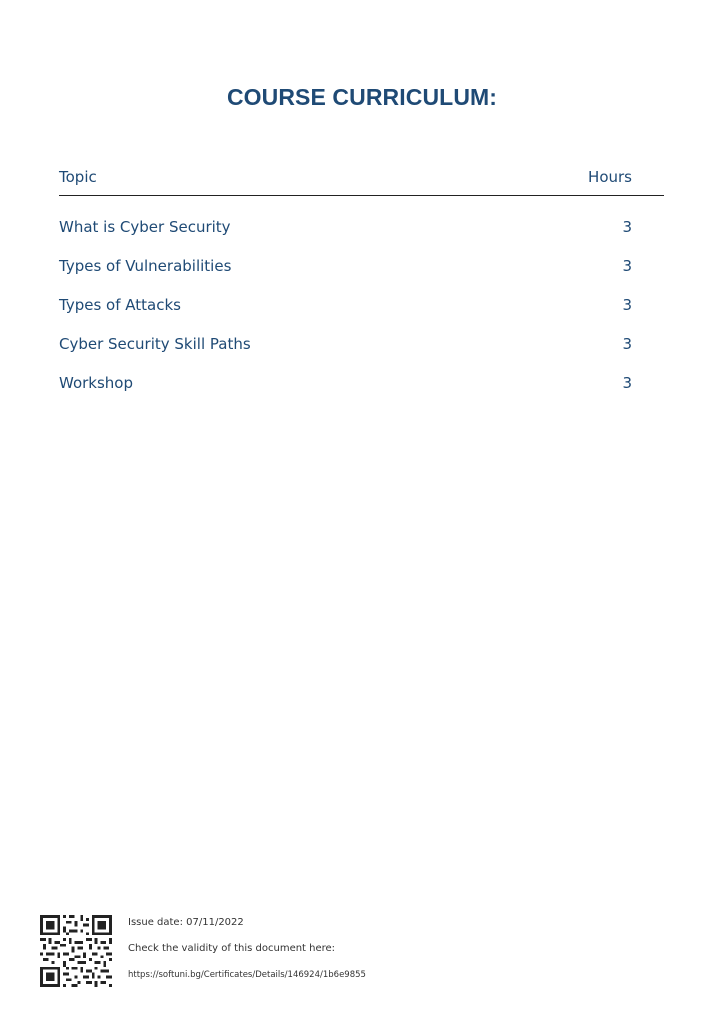 This screenshot has width=724, height=1024. I want to click on column-header-hours: Hours, so click(610, 177).